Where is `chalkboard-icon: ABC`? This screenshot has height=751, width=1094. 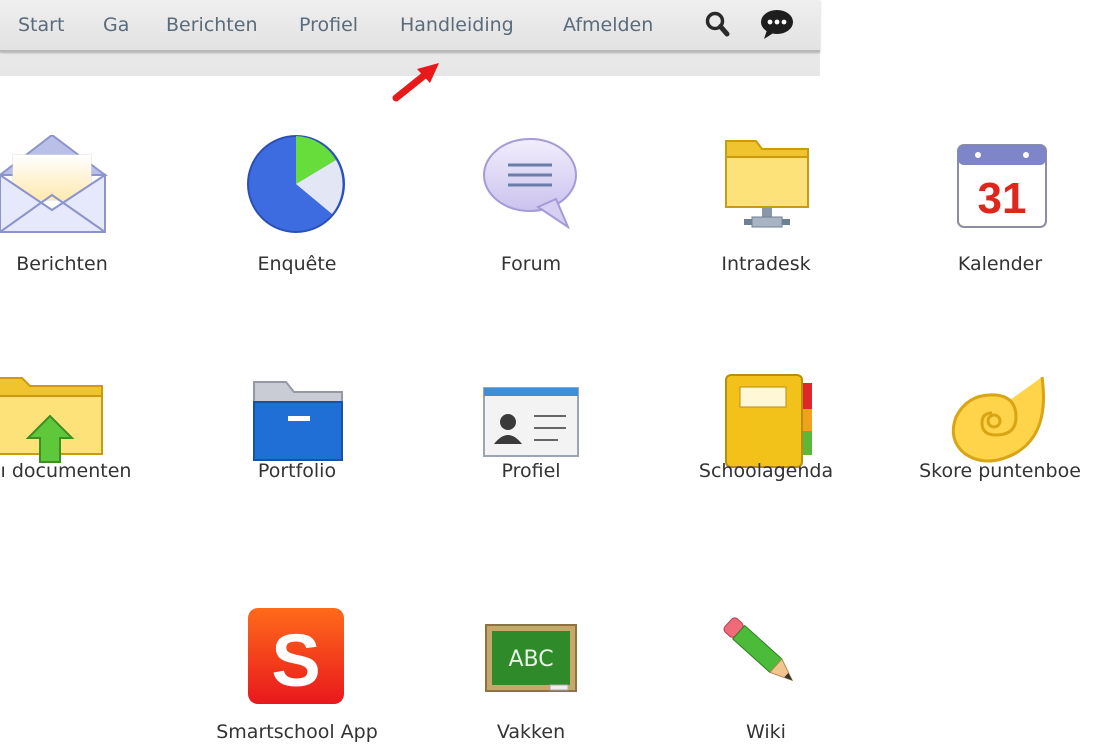
chalkboard-icon: ABC is located at coordinates (531, 661).